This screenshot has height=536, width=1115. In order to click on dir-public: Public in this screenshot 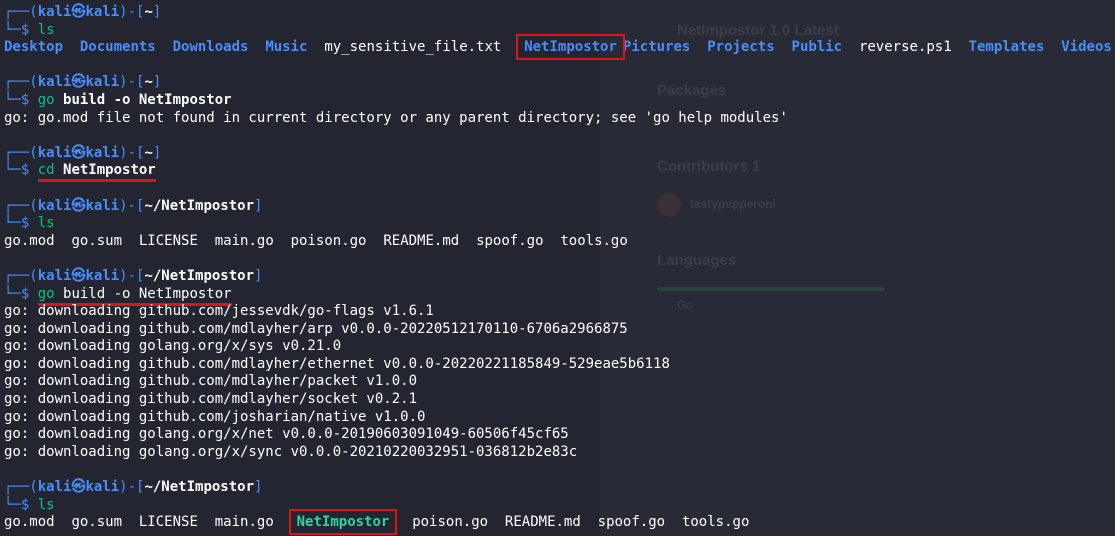, I will do `click(817, 47)`.